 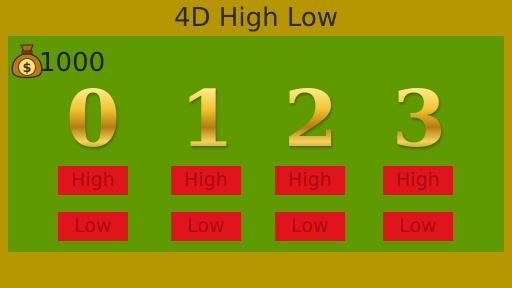 What do you see at coordinates (311, 120) in the screenshot?
I see `digit-3: 2` at bounding box center [311, 120].